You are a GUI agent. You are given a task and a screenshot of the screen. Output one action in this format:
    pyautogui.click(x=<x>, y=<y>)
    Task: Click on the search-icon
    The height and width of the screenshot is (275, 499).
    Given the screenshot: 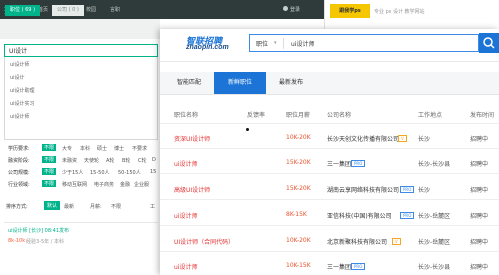 What is the action you would take?
    pyautogui.click(x=489, y=43)
    